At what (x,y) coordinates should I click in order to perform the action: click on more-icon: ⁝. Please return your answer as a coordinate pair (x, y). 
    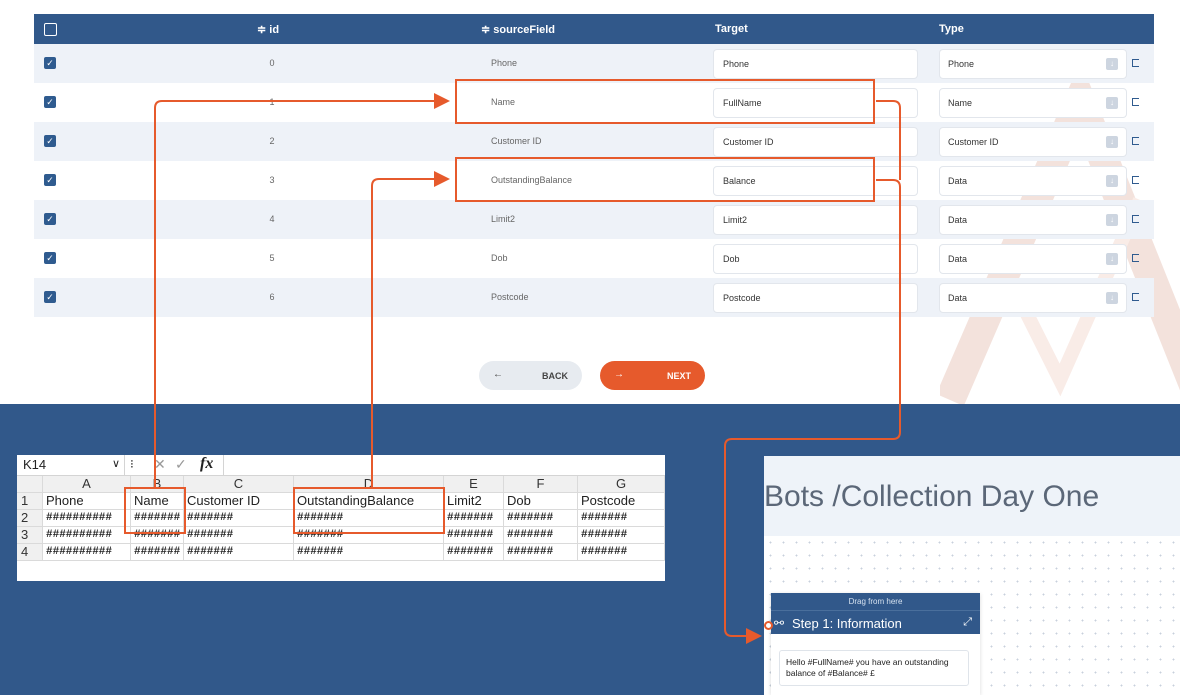
    Looking at the image, I should click on (132, 464).